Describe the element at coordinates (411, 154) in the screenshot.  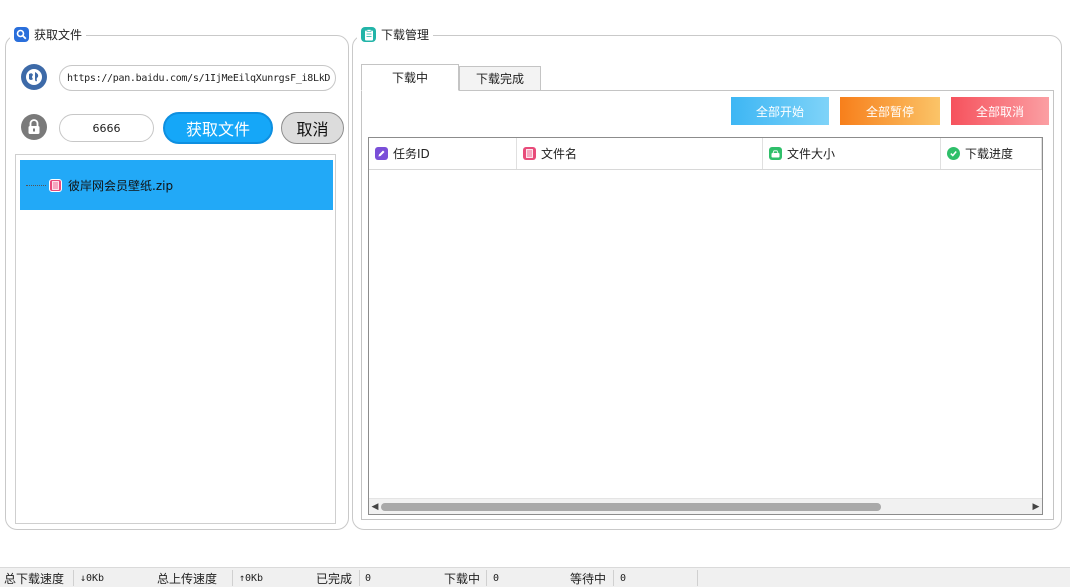
I see `column-label: 任务ID` at that location.